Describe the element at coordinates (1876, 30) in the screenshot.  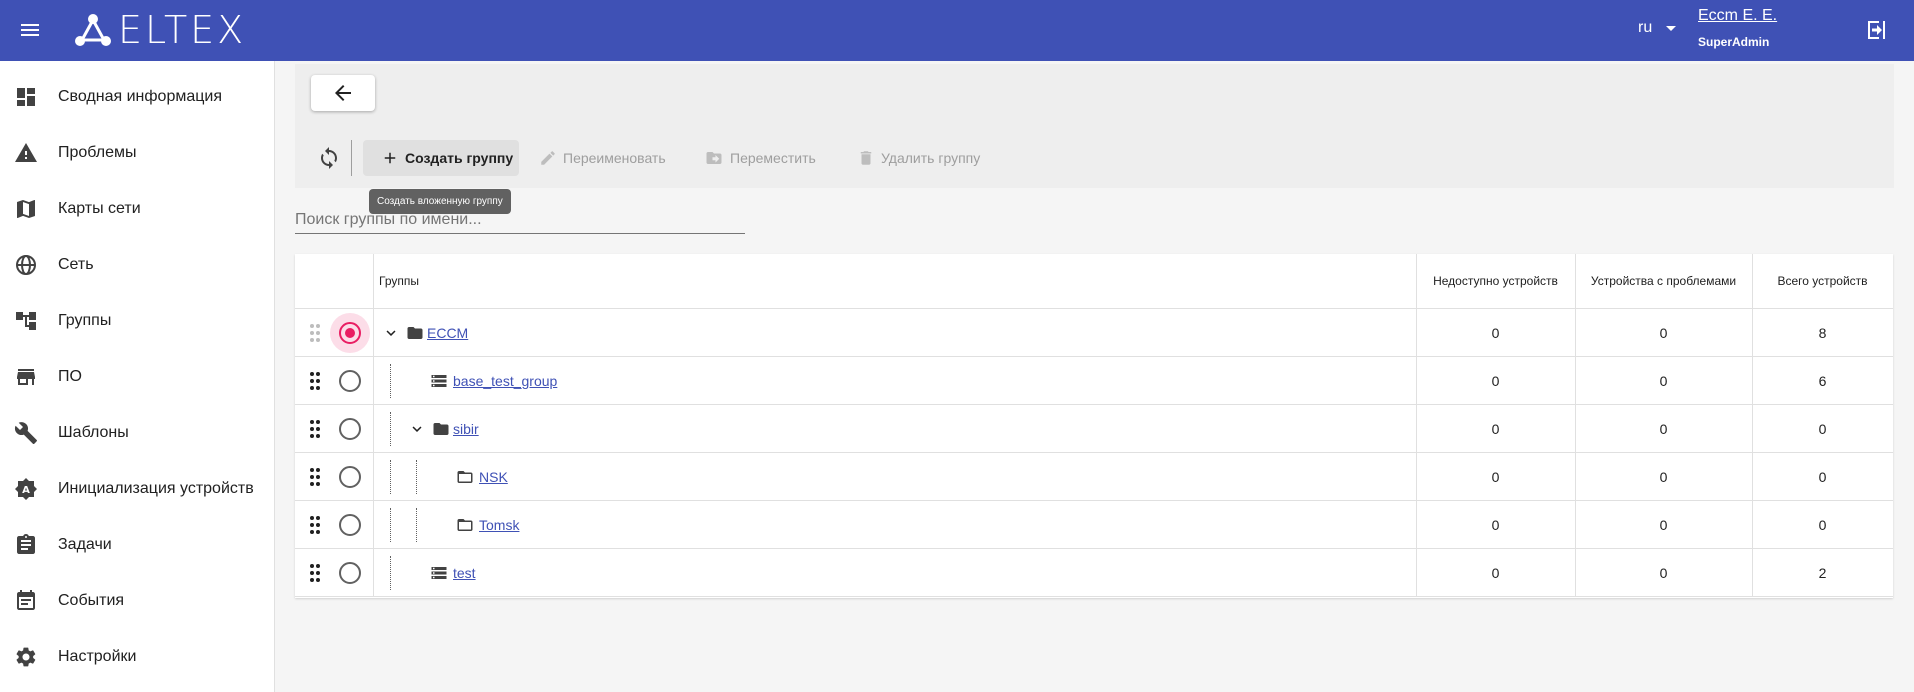
I see `logout-icon` at that location.